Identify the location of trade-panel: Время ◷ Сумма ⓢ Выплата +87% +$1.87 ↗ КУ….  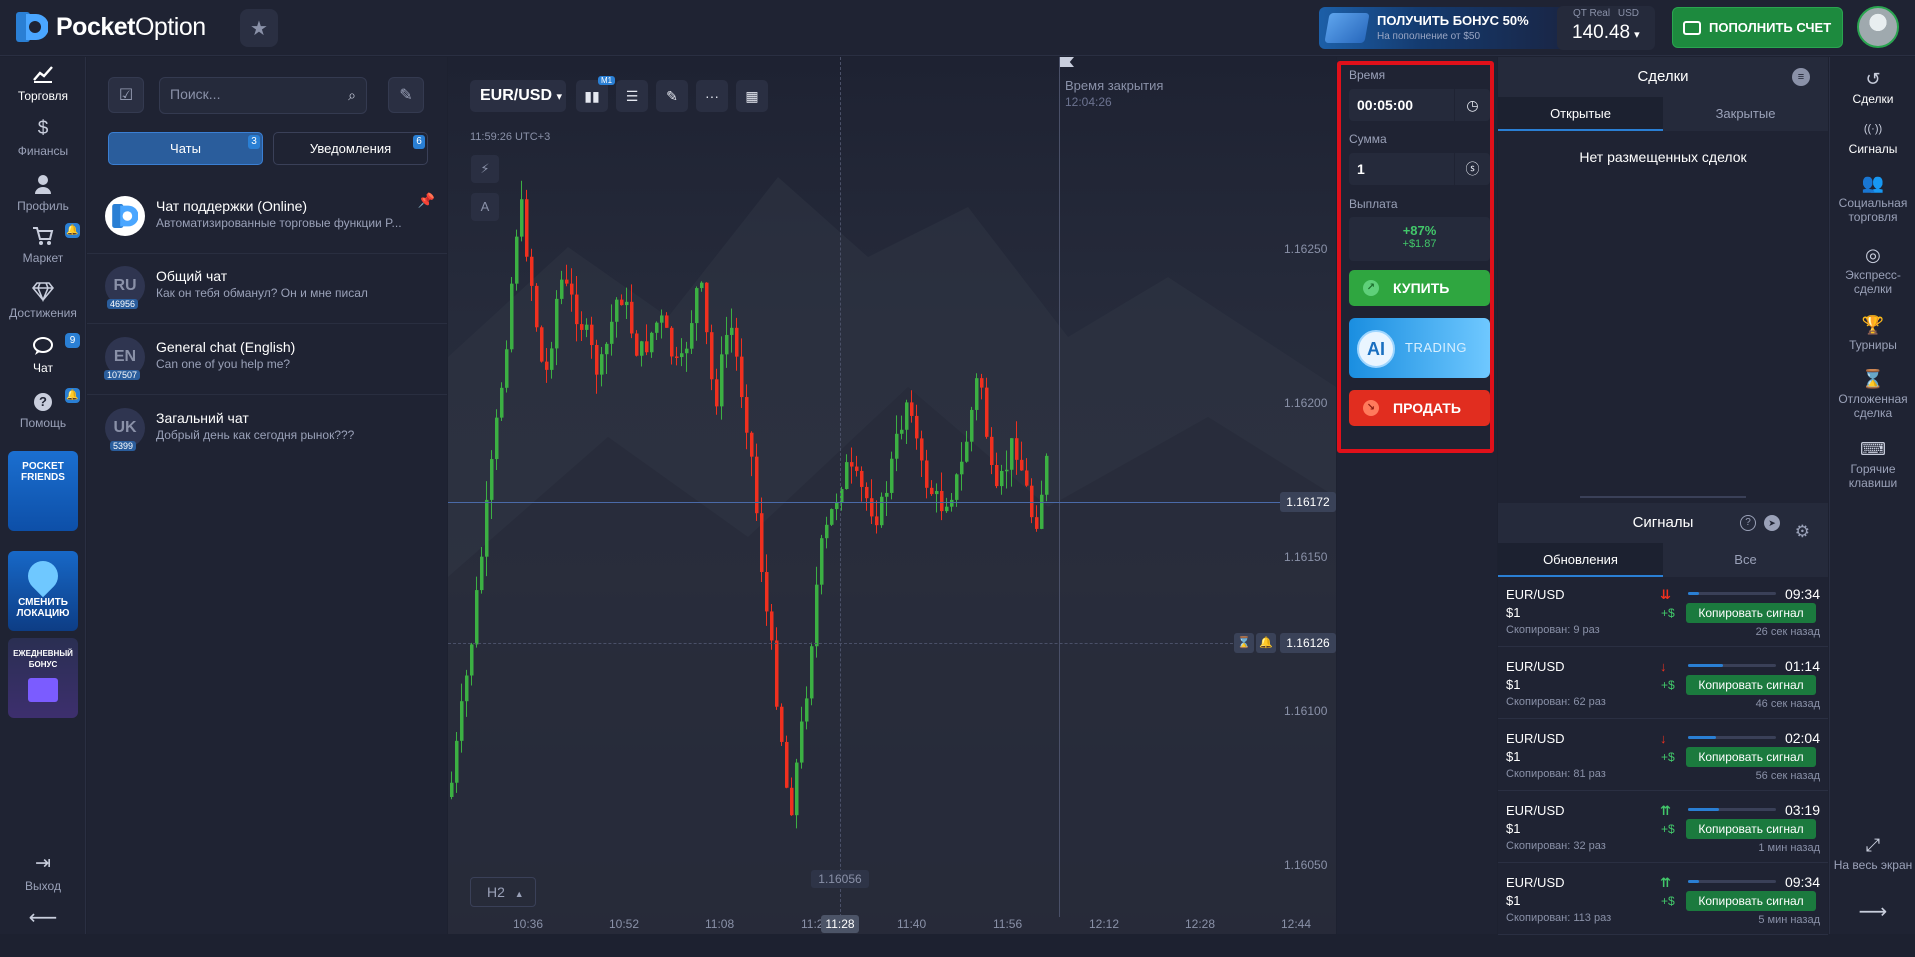
(1417, 495).